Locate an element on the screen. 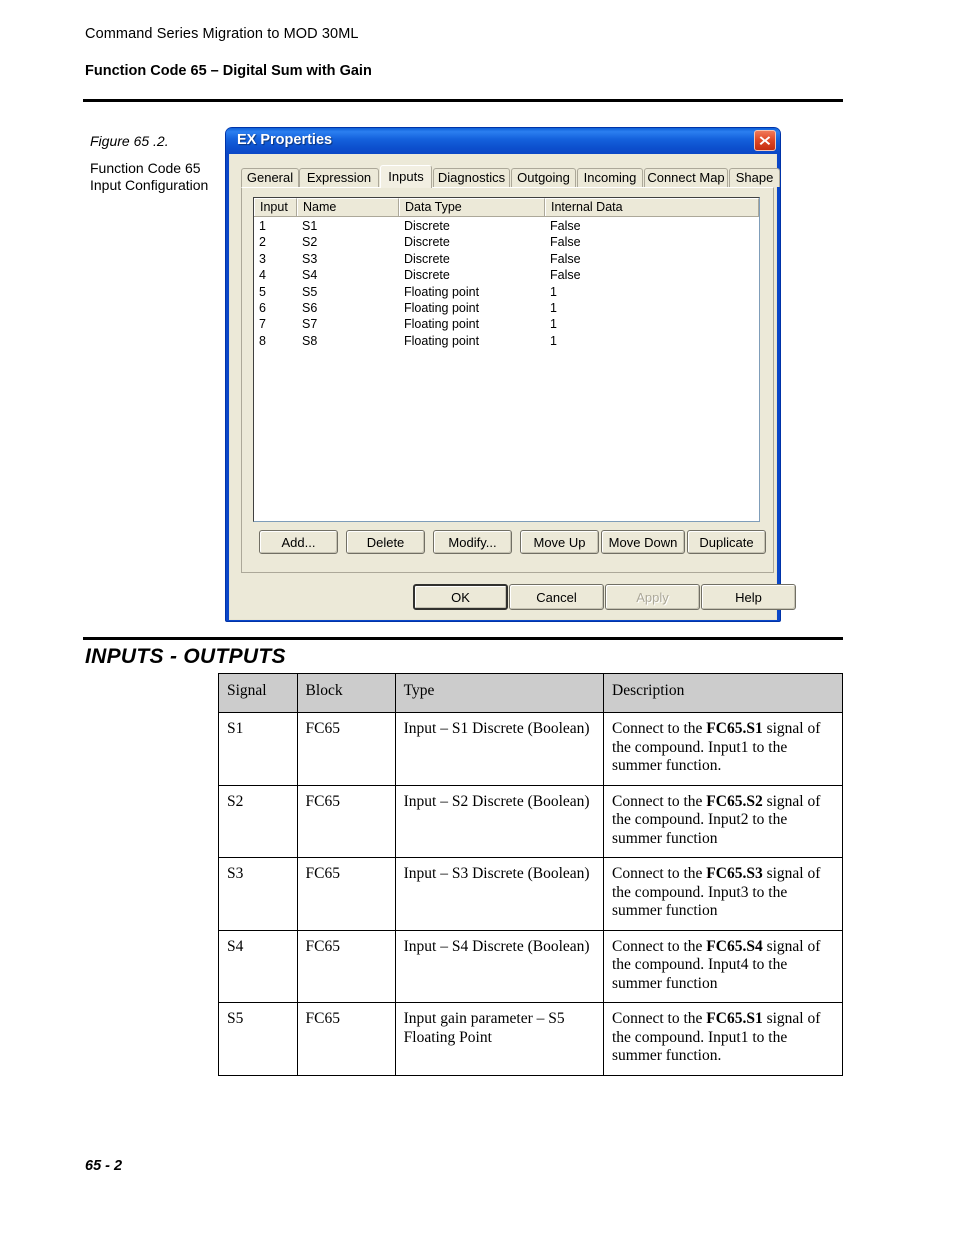 The height and width of the screenshot is (1235, 954). desc-signal-ref: FC65.S2 is located at coordinates (734, 801).